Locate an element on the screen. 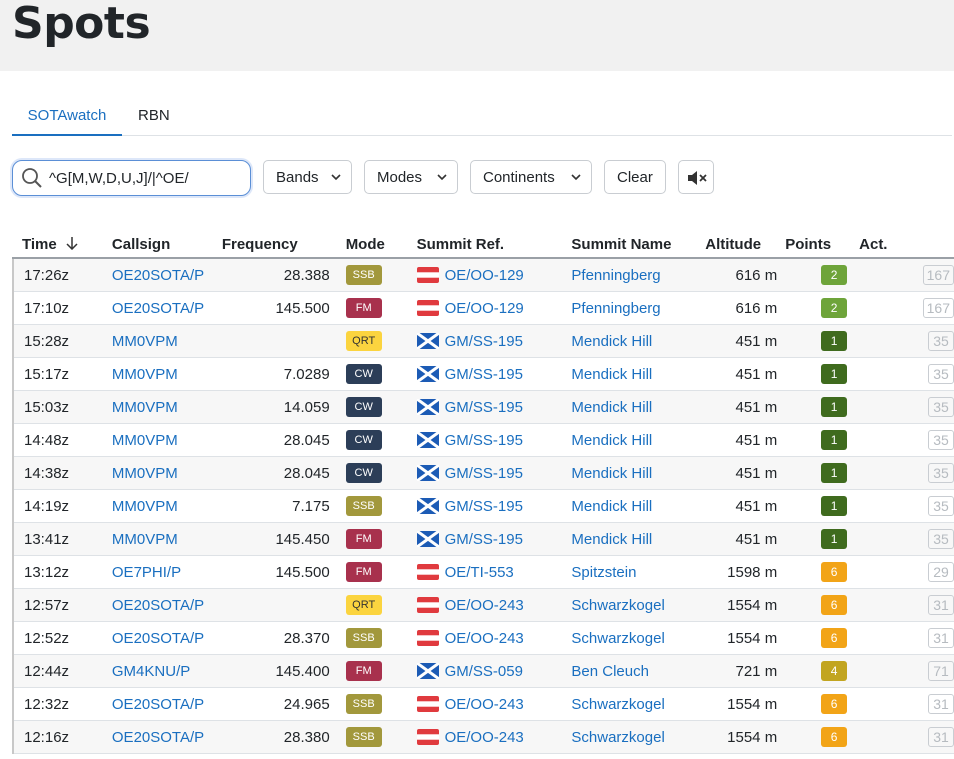 The height and width of the screenshot is (759, 954). austria-flag-icon is located at coordinates (427, 571).